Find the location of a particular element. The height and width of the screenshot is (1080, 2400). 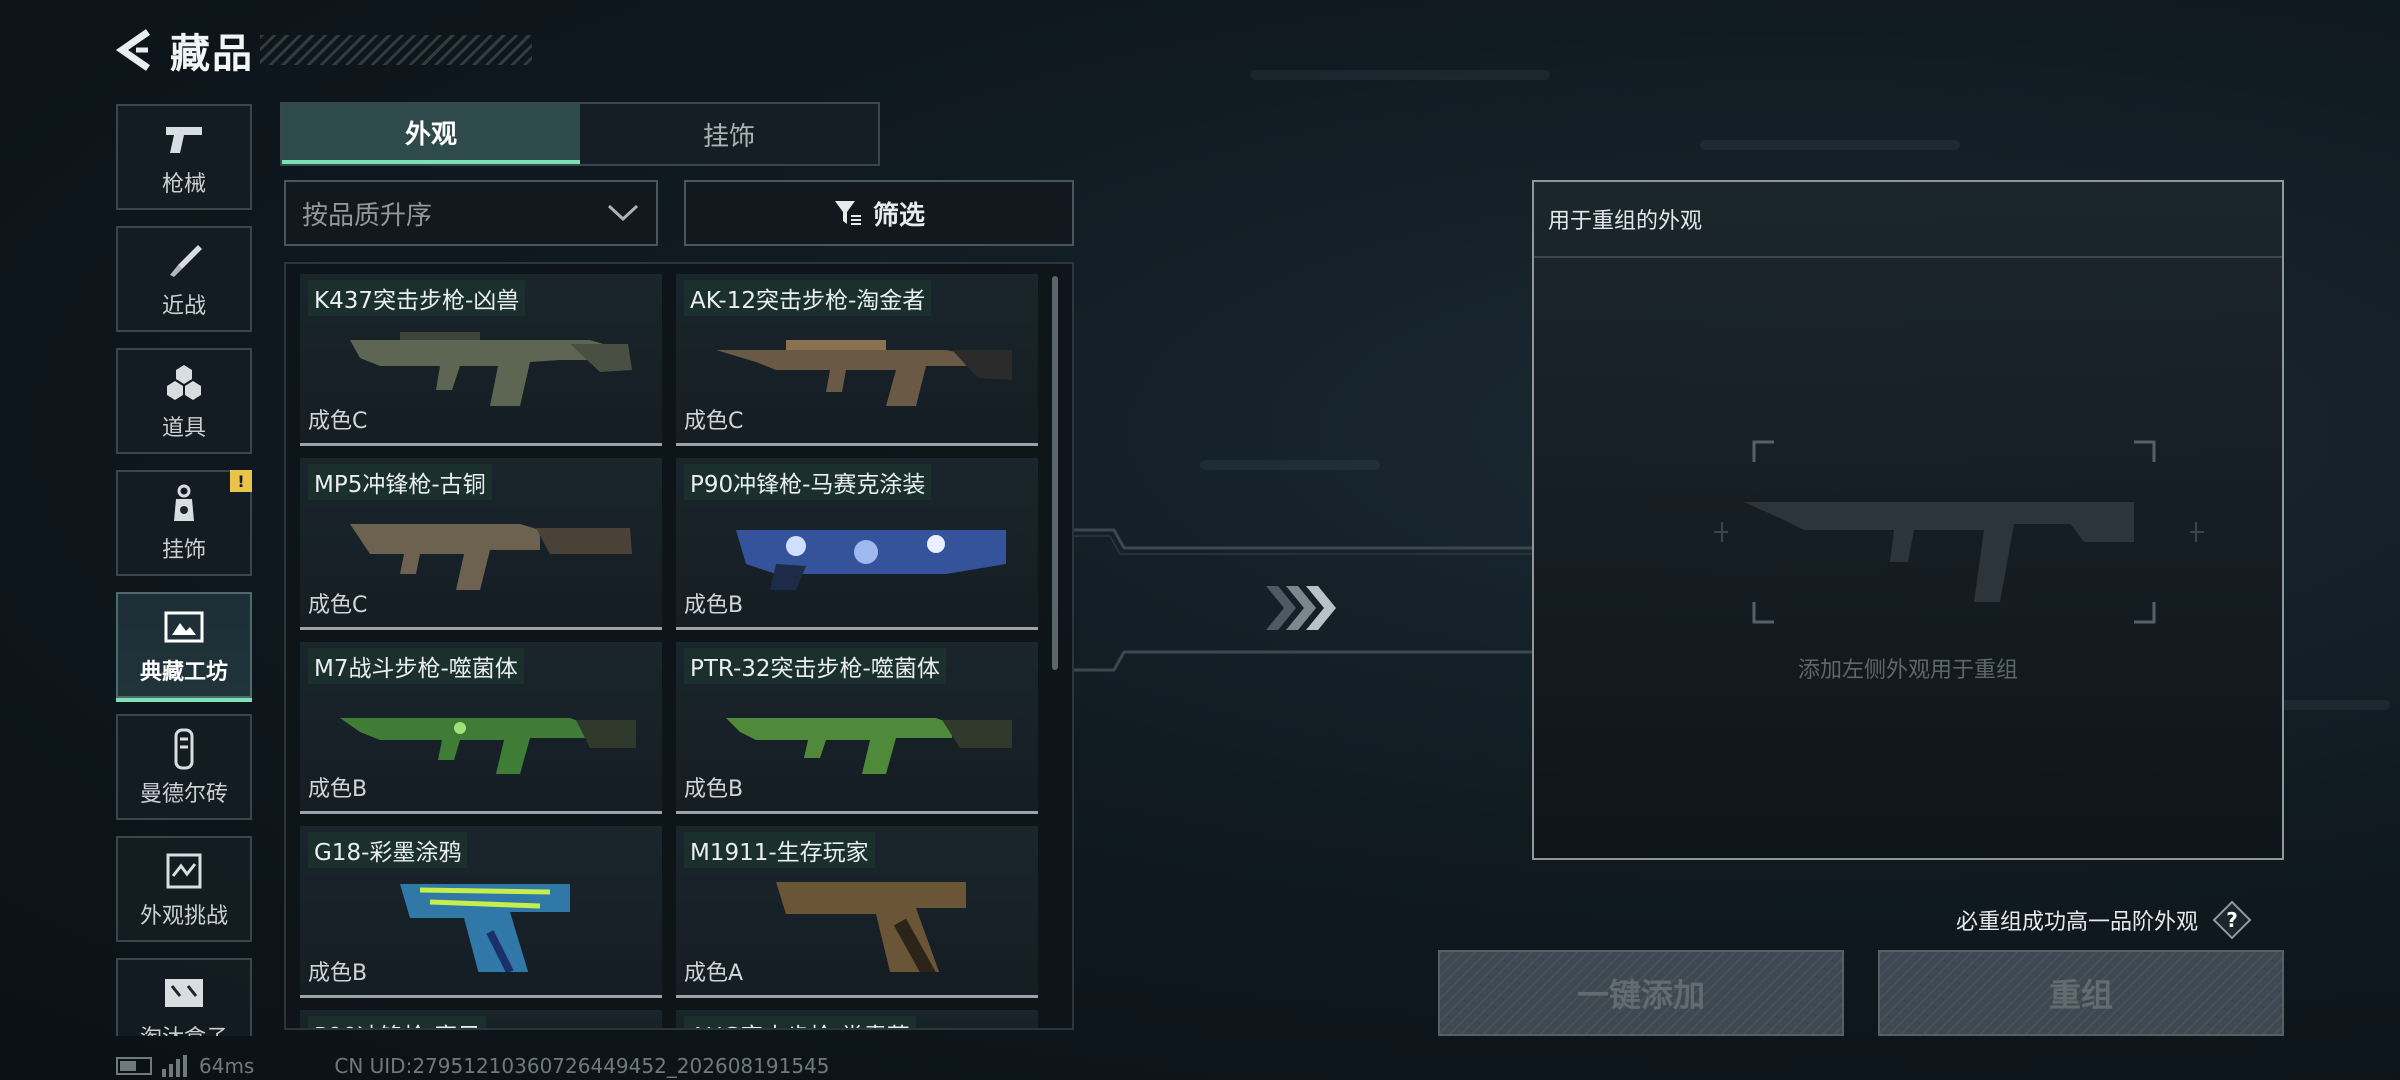

pistol-icon is located at coordinates (184, 139).